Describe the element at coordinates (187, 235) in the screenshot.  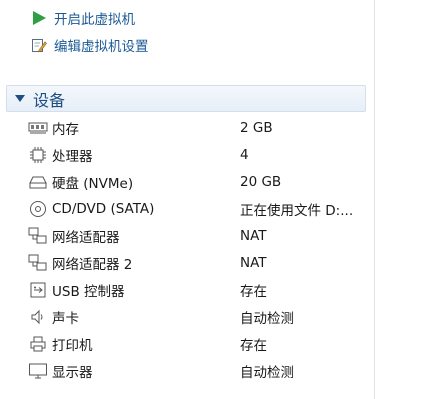
I see `device-row-network-adapter: 网络适配器 NAT` at that location.